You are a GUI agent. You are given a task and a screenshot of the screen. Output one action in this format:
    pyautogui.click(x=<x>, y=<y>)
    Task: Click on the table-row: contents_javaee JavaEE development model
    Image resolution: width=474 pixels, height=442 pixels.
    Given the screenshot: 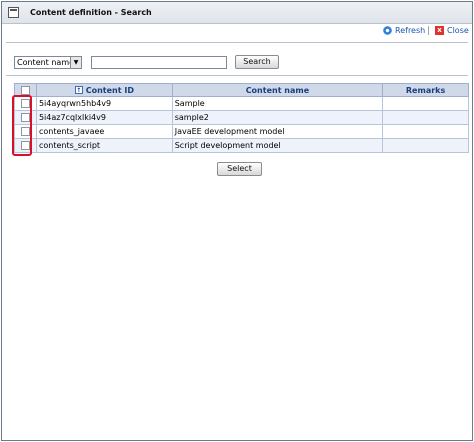 What is the action you would take?
    pyautogui.click(x=241, y=131)
    